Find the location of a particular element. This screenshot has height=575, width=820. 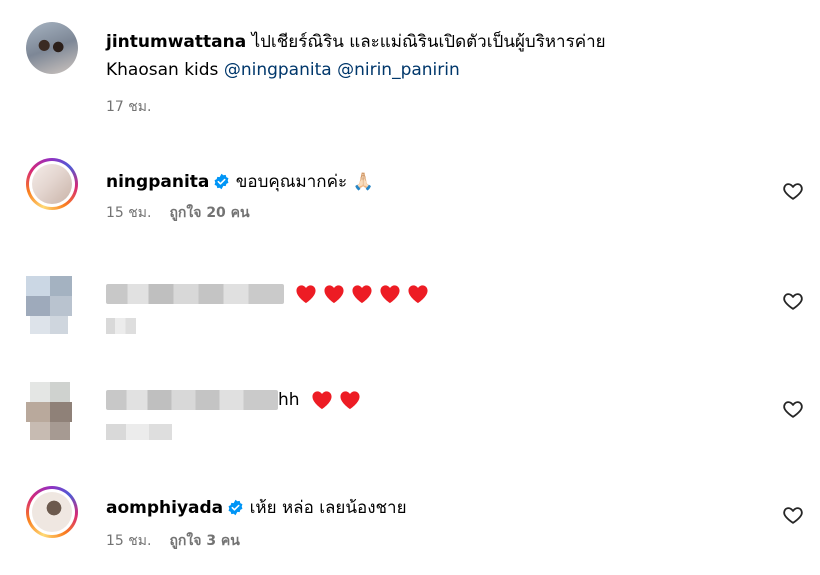

mention-link: @nirin_panirin is located at coordinates (398, 70).